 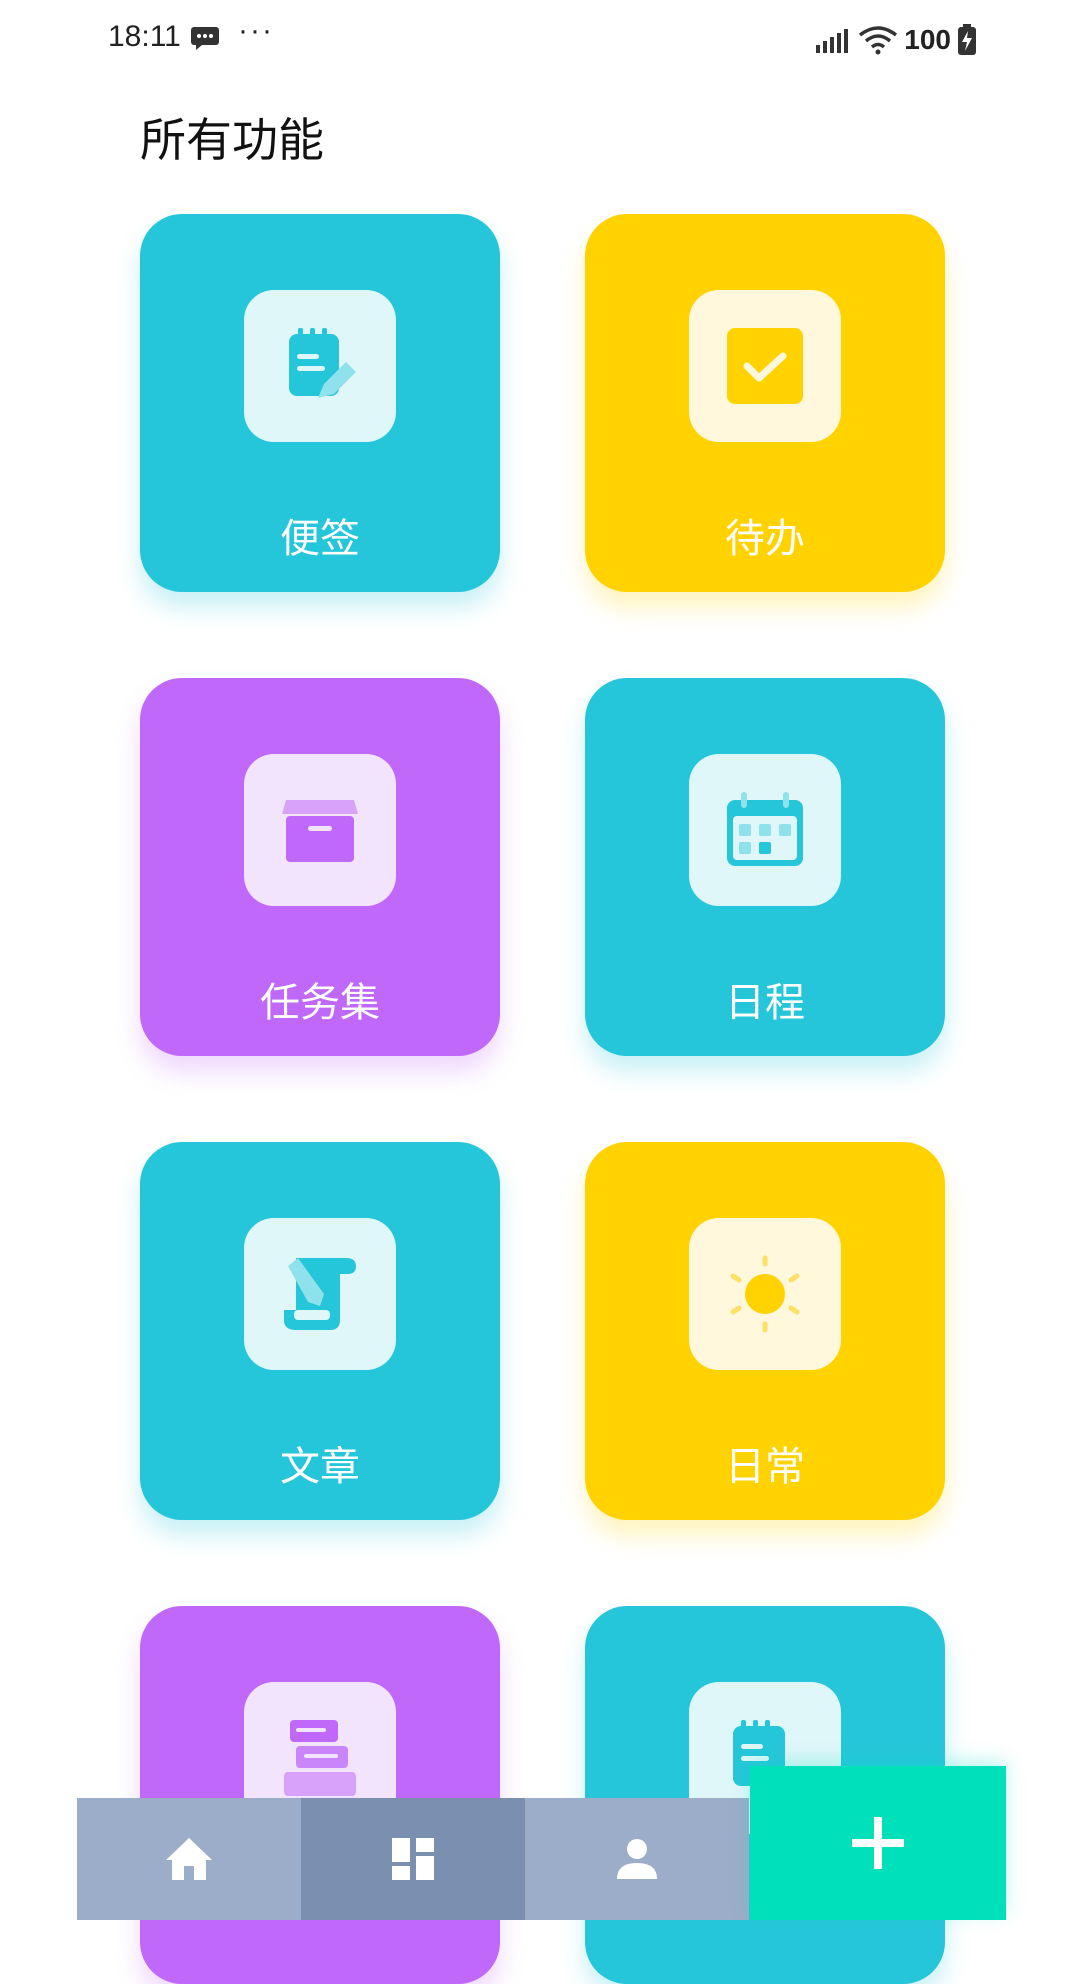 I want to click on feature-card-task-set: 任务集, so click(x=320, y=867).